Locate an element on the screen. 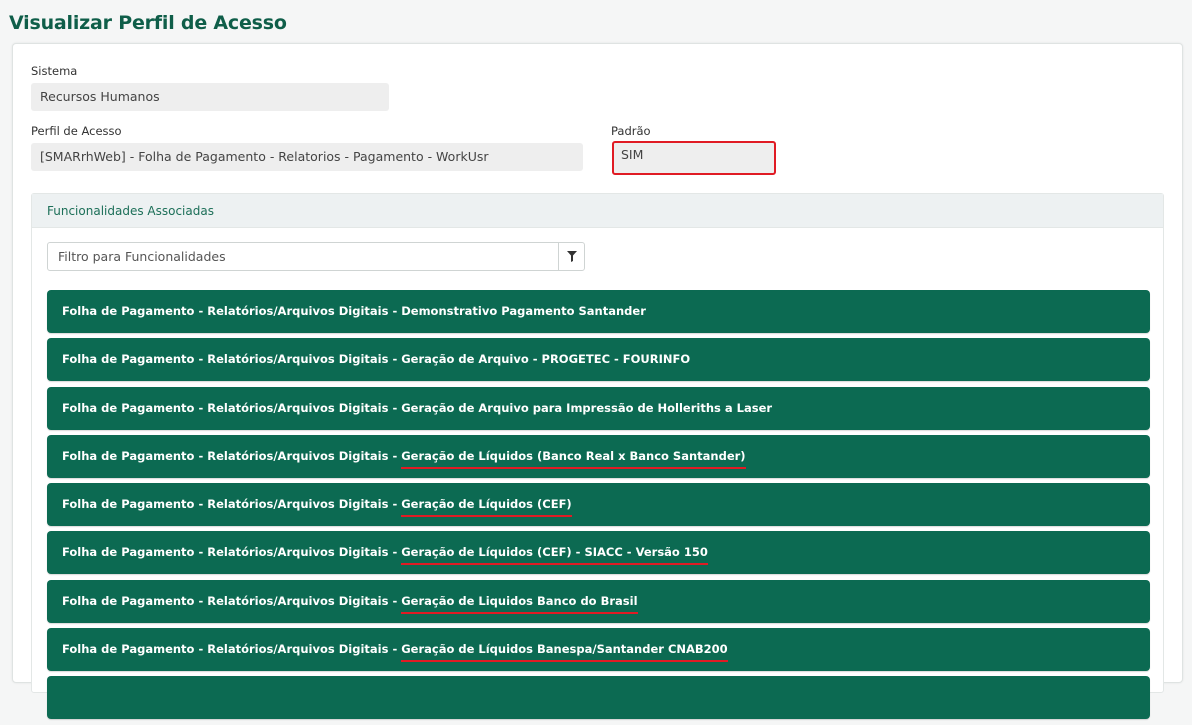 The height and width of the screenshot is (725, 1192). item-name: Geração de Arquivo - PROGETEC - FOURINFO is located at coordinates (546, 359).